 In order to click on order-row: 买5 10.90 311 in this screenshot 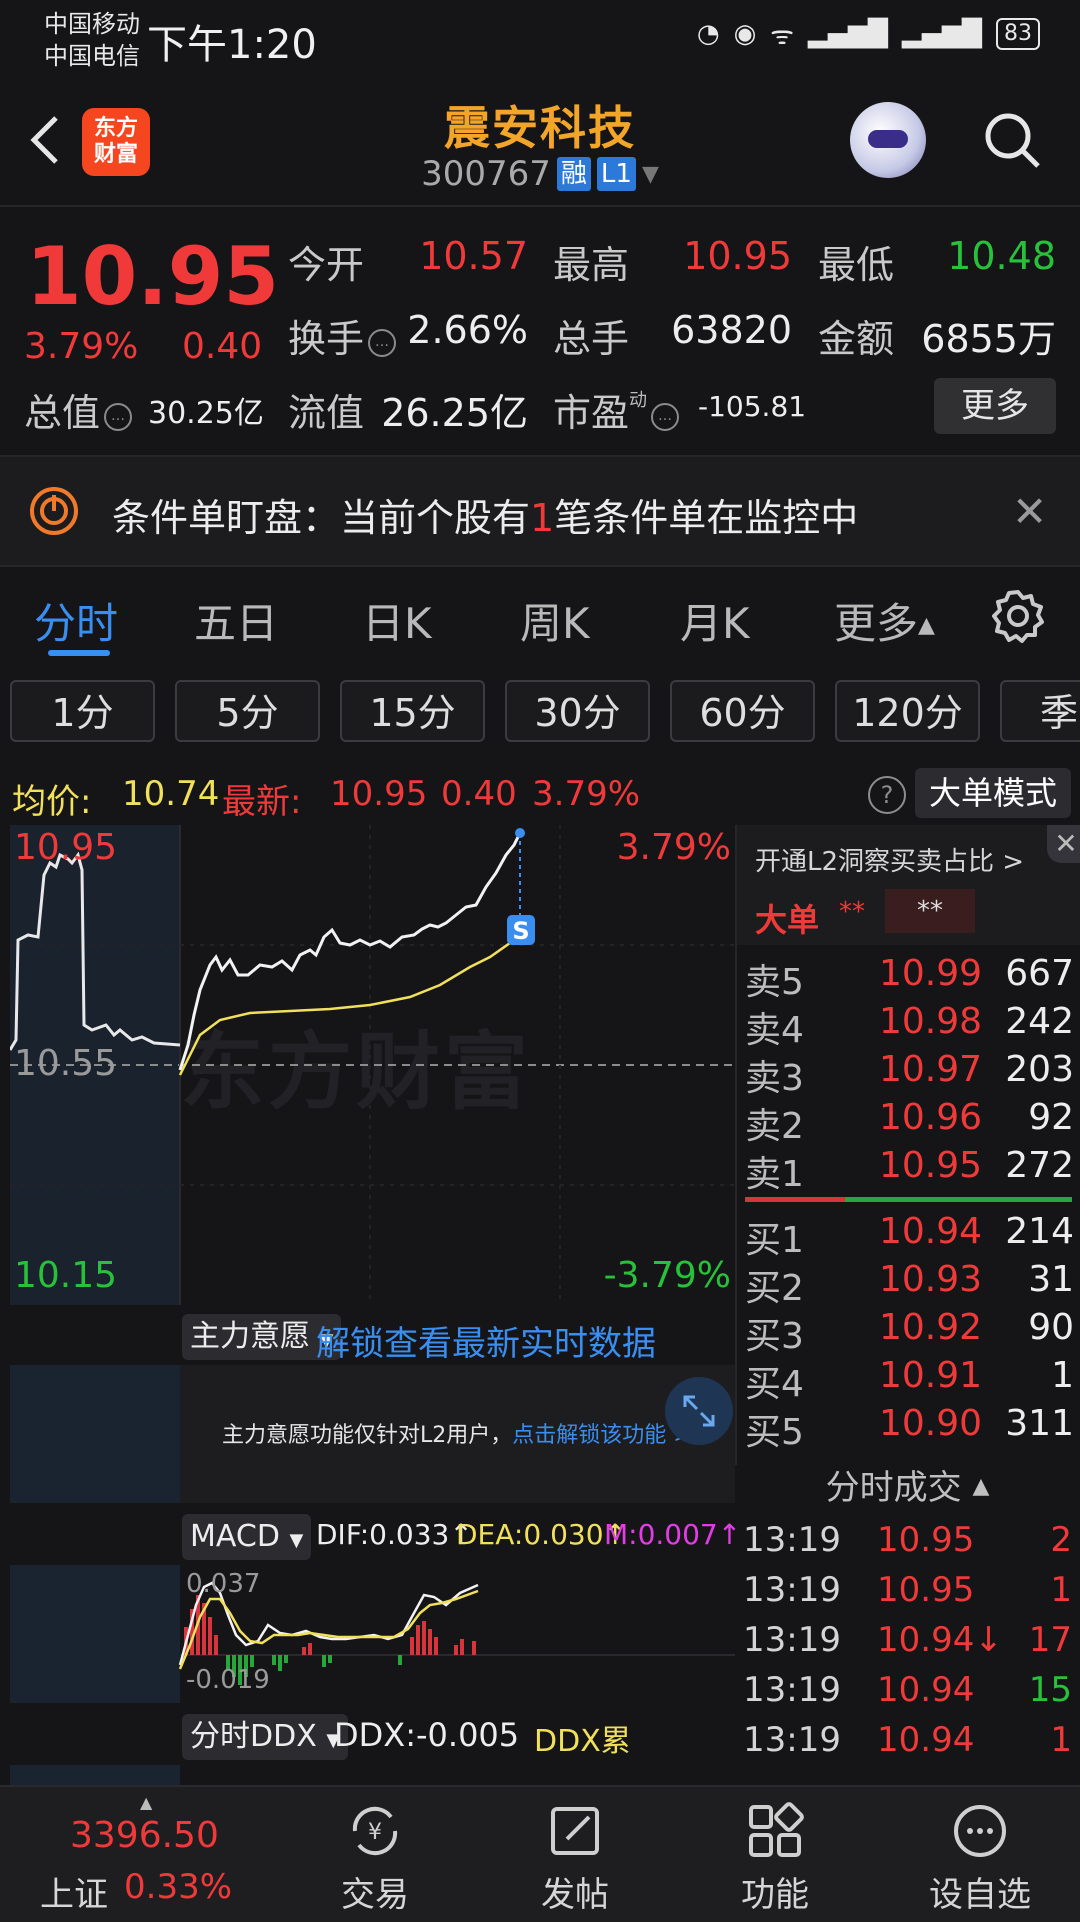, I will do `click(908, 1428)`.